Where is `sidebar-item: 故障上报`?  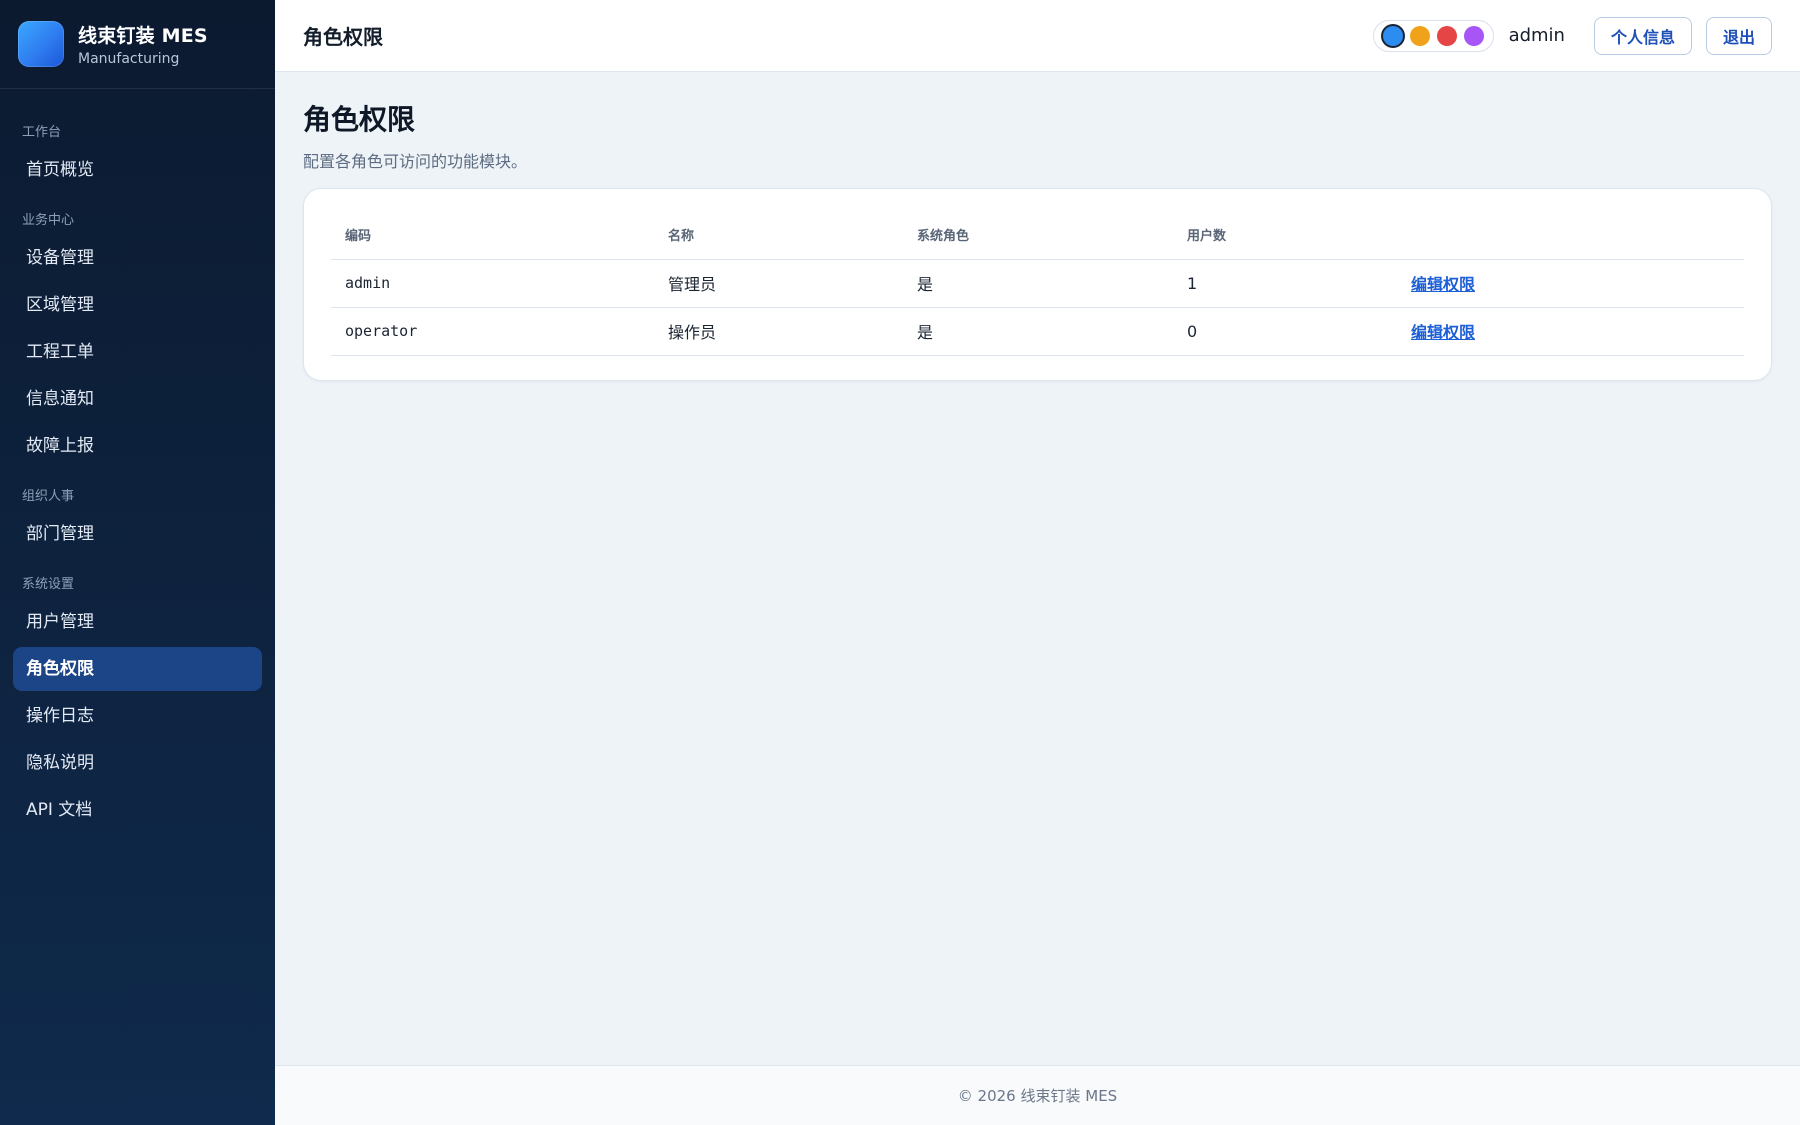 sidebar-item: 故障上报 is located at coordinates (137, 446).